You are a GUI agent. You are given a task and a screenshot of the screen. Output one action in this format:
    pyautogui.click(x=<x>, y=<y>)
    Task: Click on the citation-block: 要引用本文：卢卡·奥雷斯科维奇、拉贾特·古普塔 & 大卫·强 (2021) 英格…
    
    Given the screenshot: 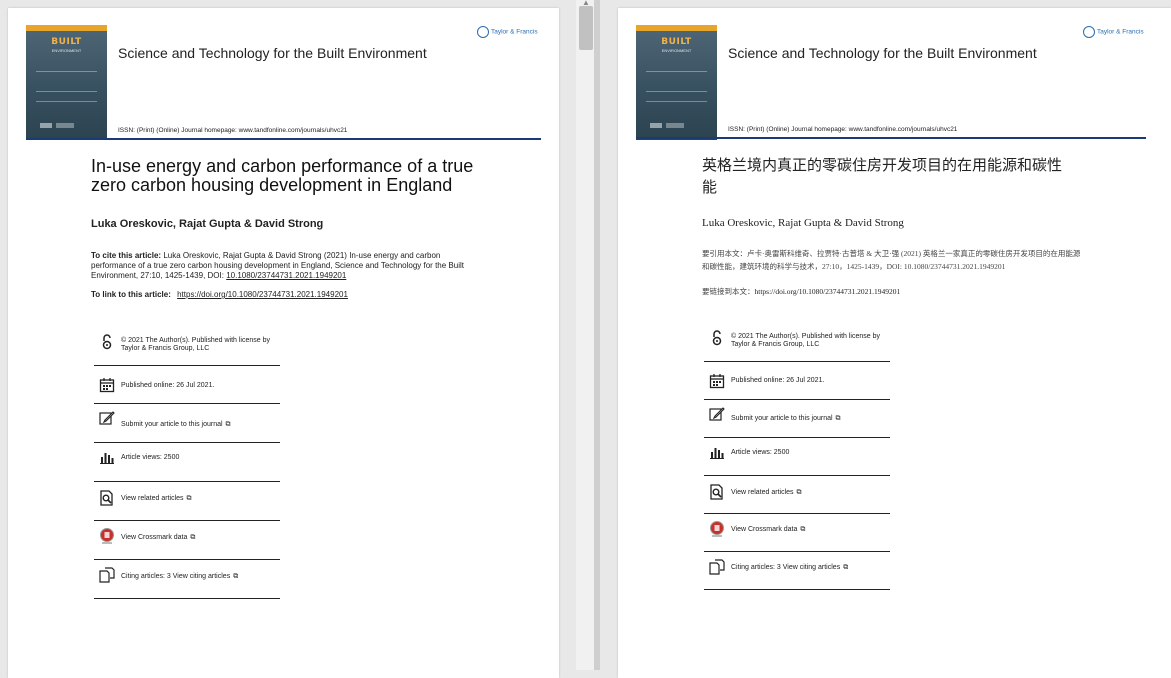 What is the action you would take?
    pyautogui.click(x=891, y=260)
    